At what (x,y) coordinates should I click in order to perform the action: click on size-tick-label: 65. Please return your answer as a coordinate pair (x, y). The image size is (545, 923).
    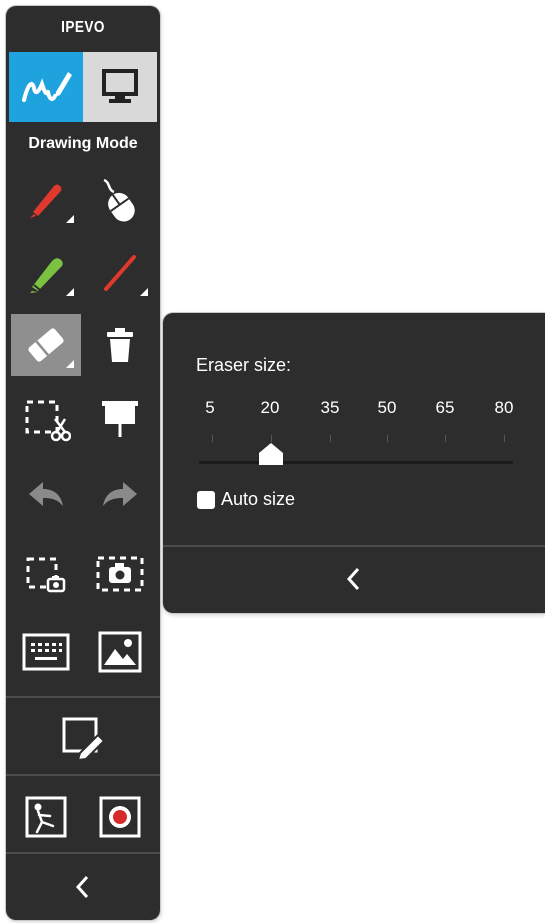
    Looking at the image, I should click on (445, 407).